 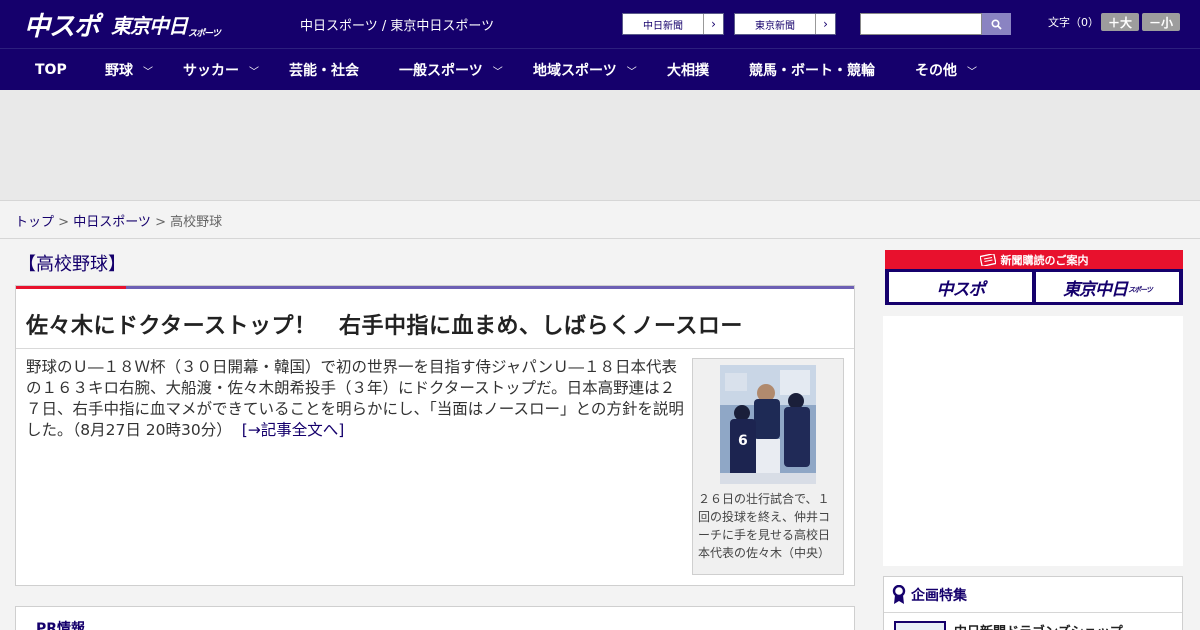 I want to click on feature-thumbnail, so click(x=920, y=625).